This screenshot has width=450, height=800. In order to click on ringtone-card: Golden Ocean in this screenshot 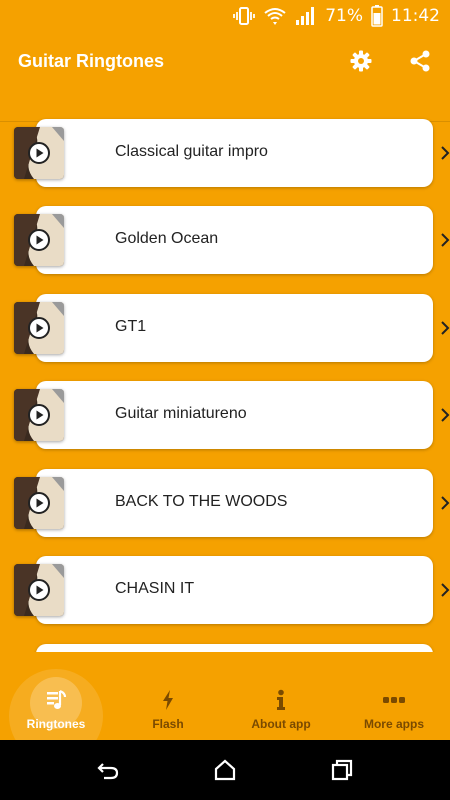, I will do `click(243, 240)`.